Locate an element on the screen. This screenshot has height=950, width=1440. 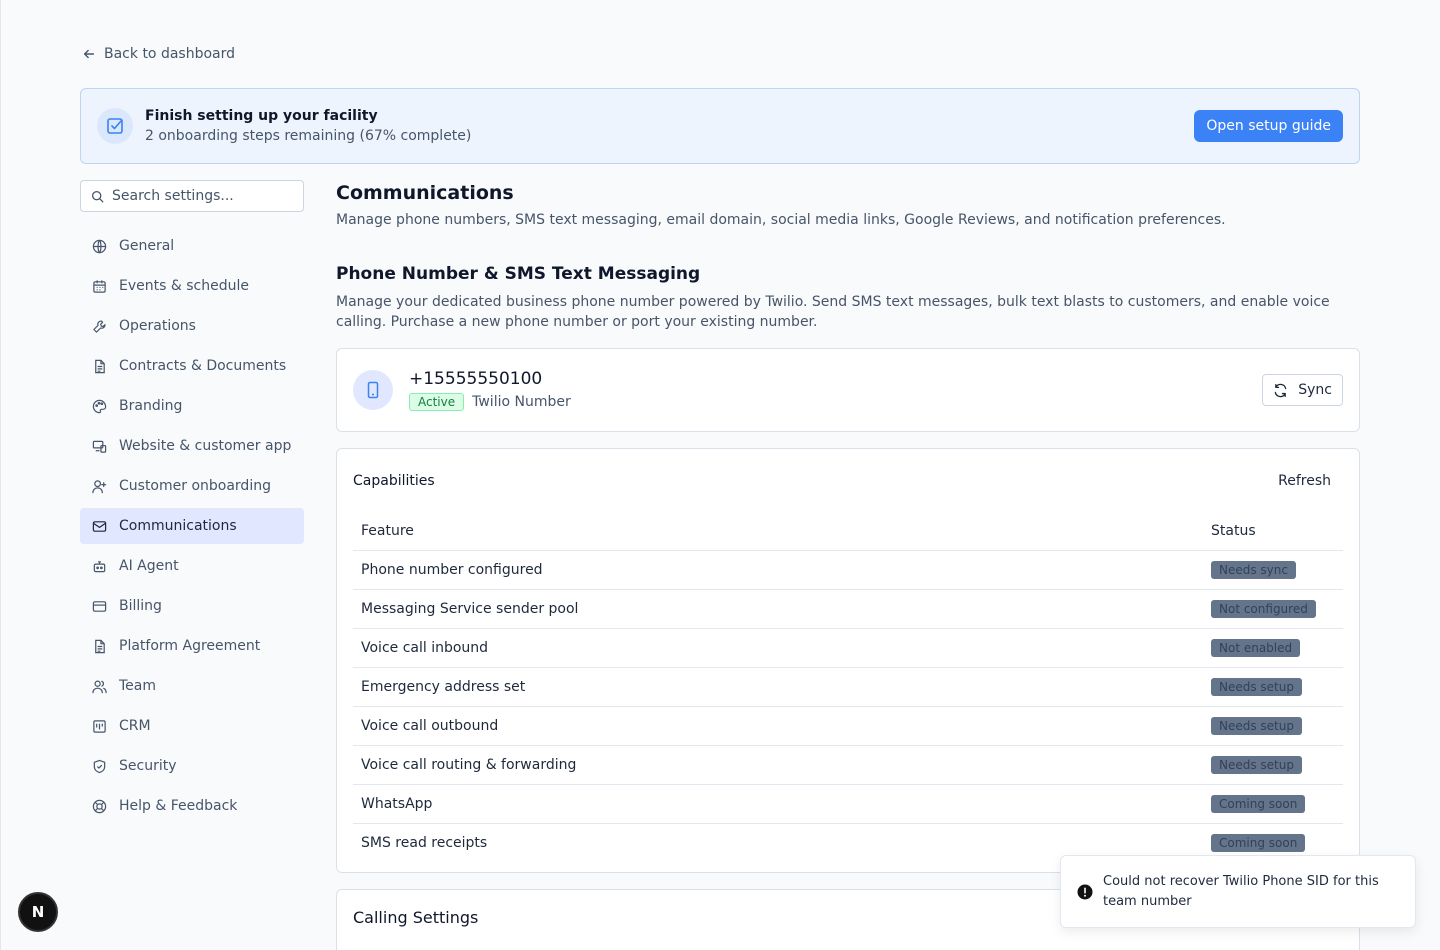
sidebar-item-label: Customer onboarding is located at coordinates (195, 486).